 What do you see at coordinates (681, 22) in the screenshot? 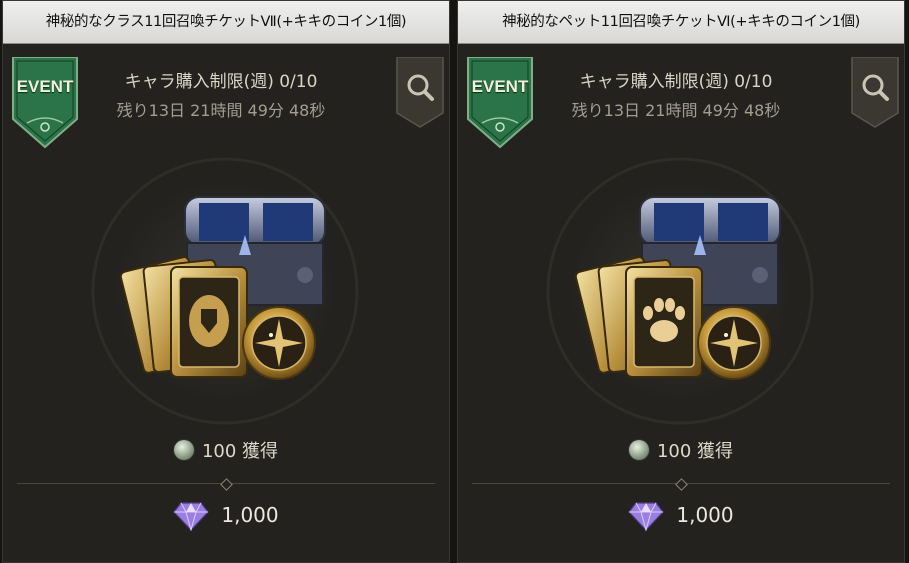
I see `card-title: 神秘的なペット11回召喚チケットⅥ(+キキのコイン1個)` at bounding box center [681, 22].